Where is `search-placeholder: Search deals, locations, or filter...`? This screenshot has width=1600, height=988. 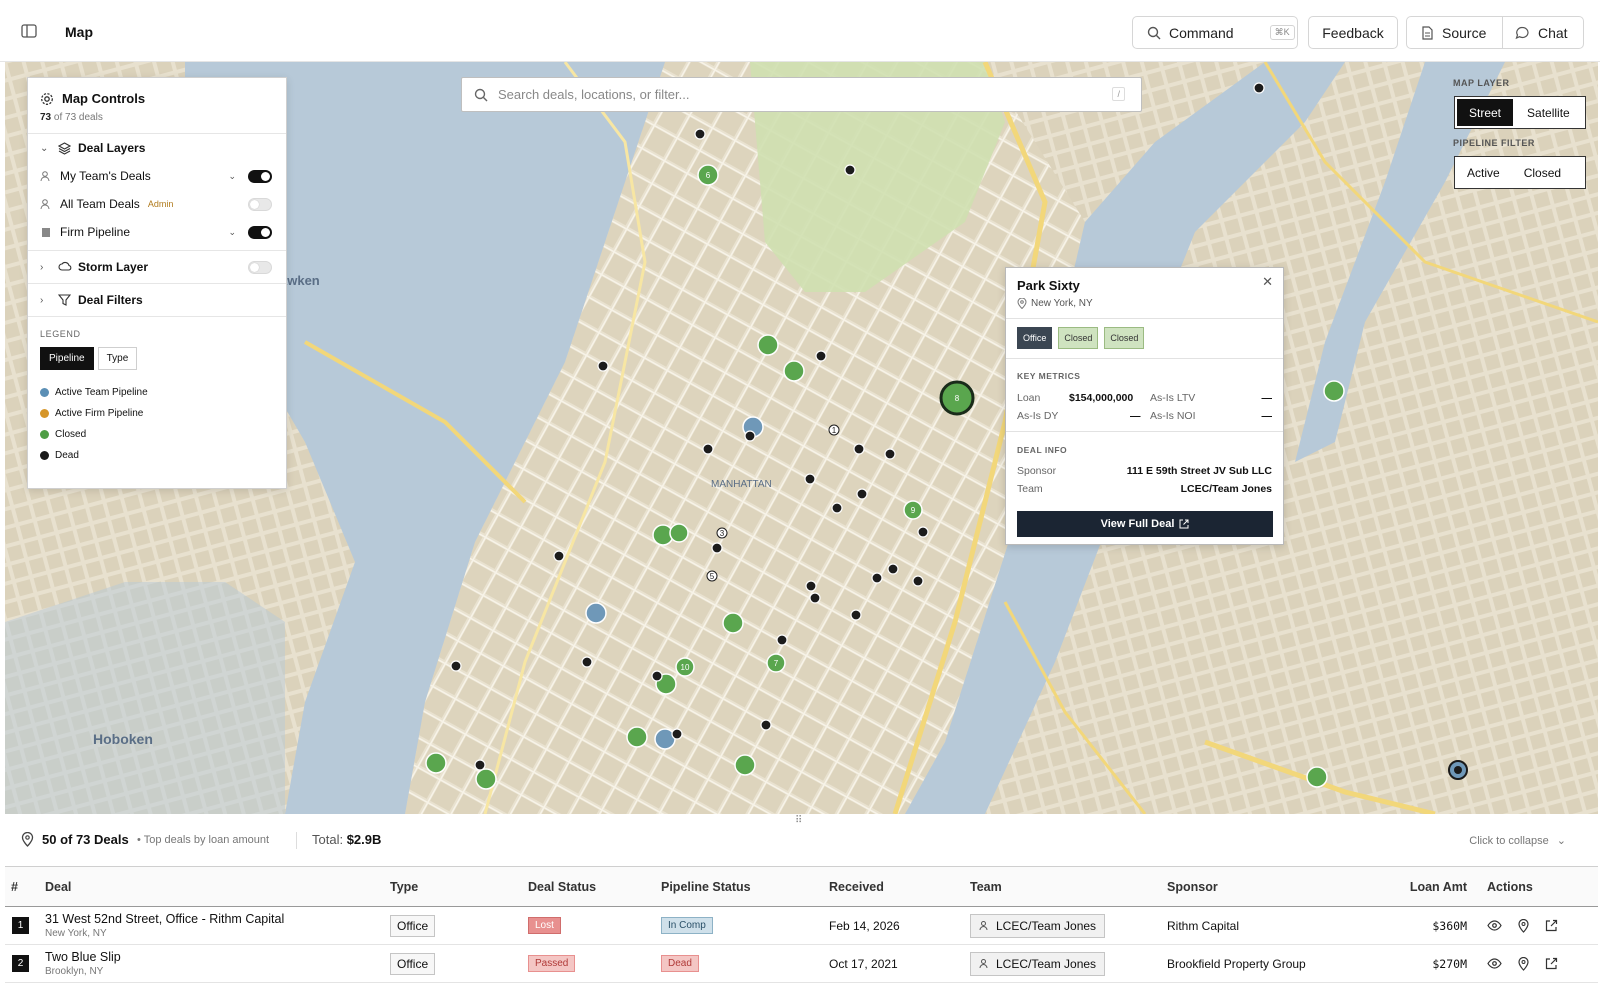
search-placeholder: Search deals, locations, or filter... is located at coordinates (594, 94).